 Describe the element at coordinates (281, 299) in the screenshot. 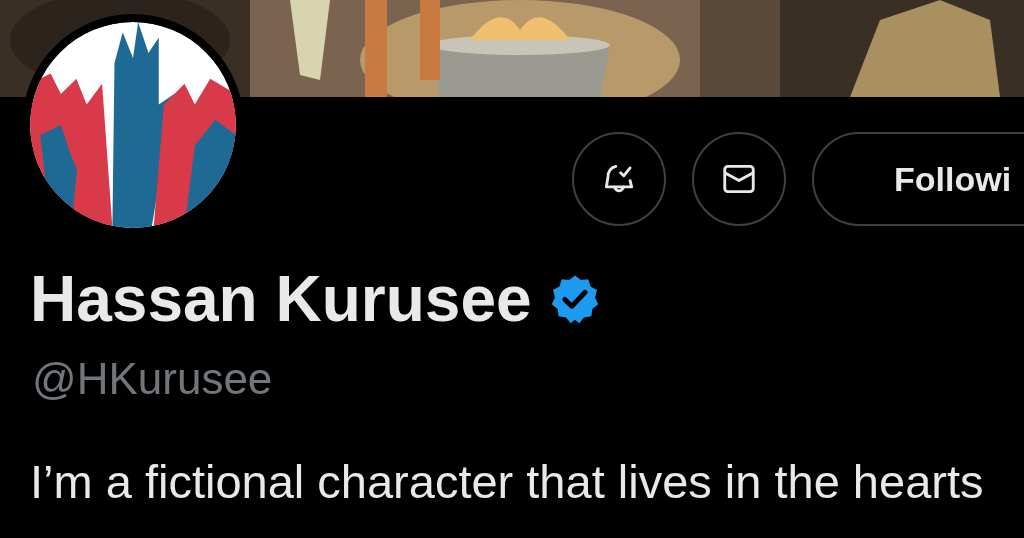

I see `display-name: Hassan Kurusee` at that location.